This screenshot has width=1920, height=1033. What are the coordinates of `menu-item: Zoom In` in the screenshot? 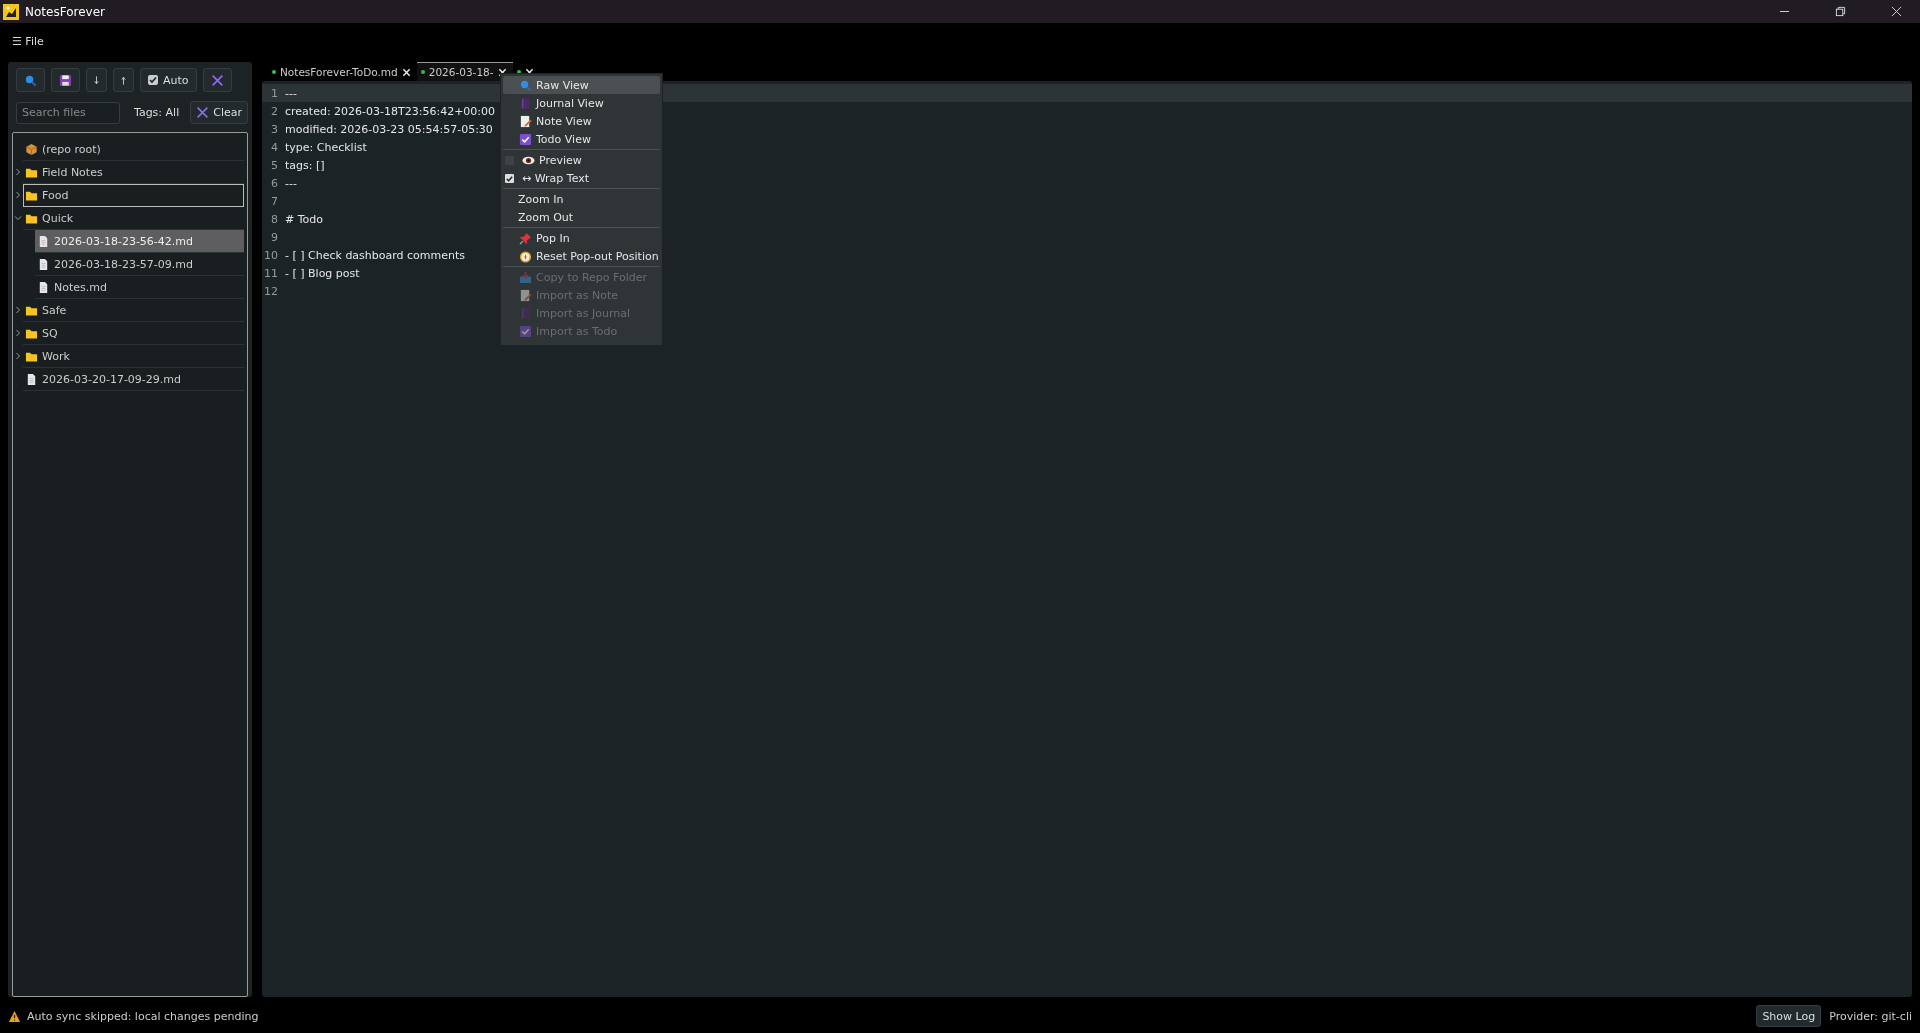 It's located at (581, 199).